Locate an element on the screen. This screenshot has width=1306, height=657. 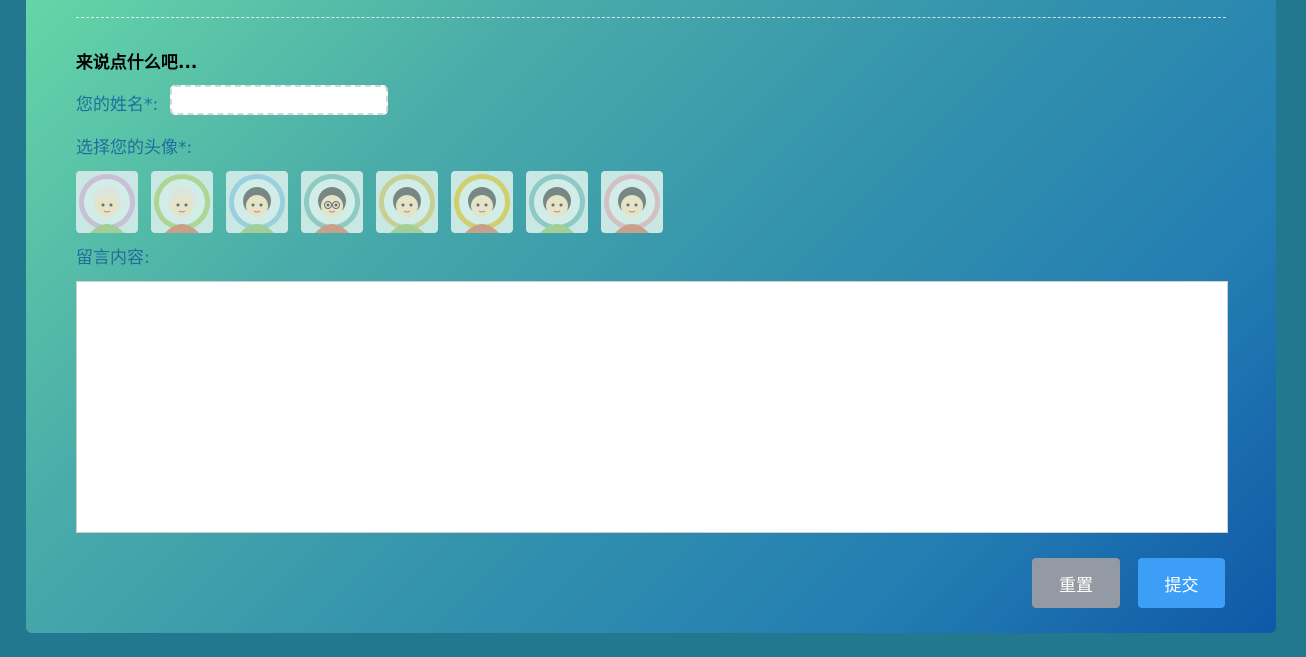
avatar-4-icon is located at coordinates (332, 202).